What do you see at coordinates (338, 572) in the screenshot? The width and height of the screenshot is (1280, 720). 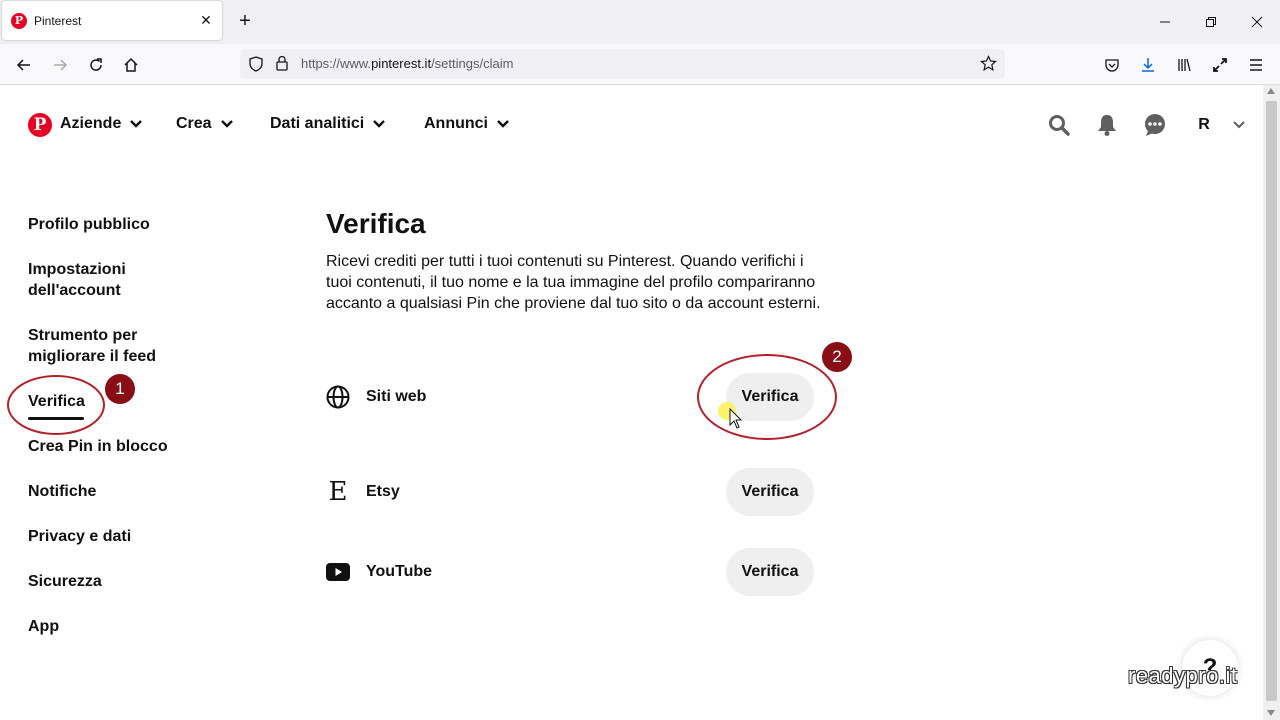 I see `youtube-icon` at bounding box center [338, 572].